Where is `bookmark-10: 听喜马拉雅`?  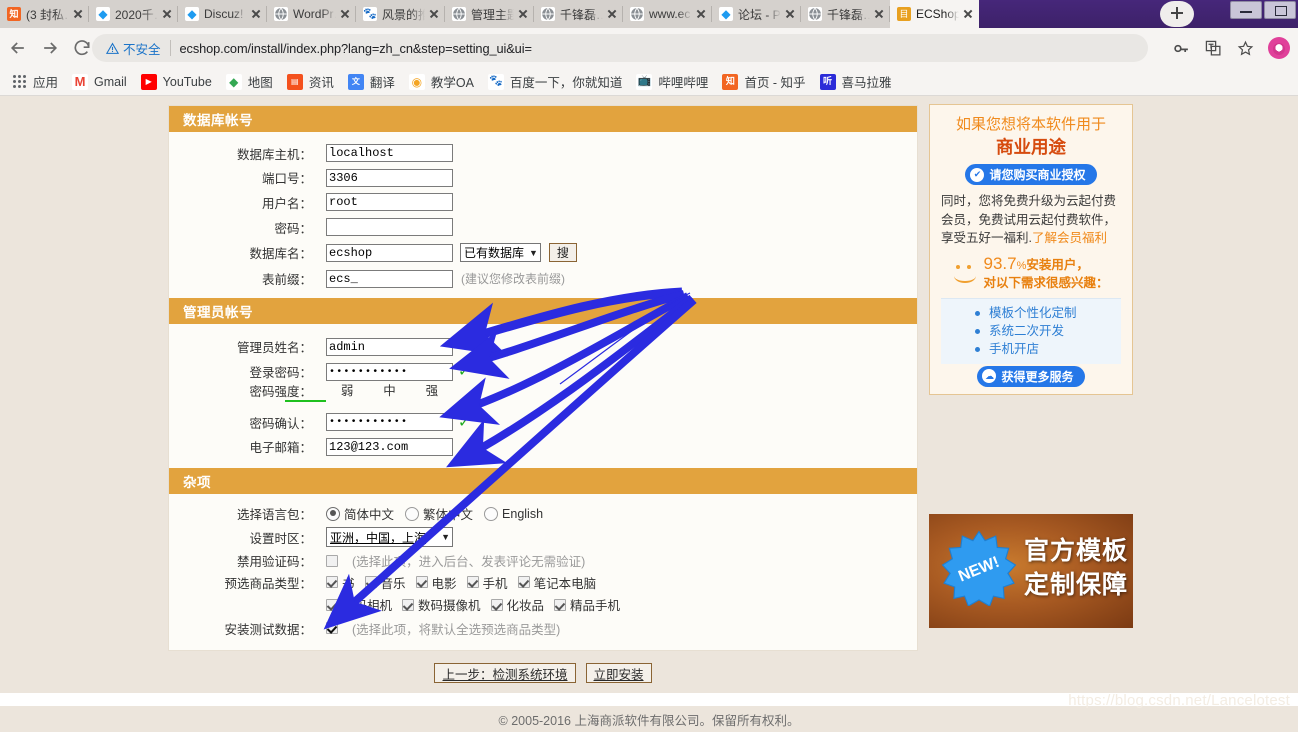
bookmark-10: 听喜马拉雅 is located at coordinates (856, 82).